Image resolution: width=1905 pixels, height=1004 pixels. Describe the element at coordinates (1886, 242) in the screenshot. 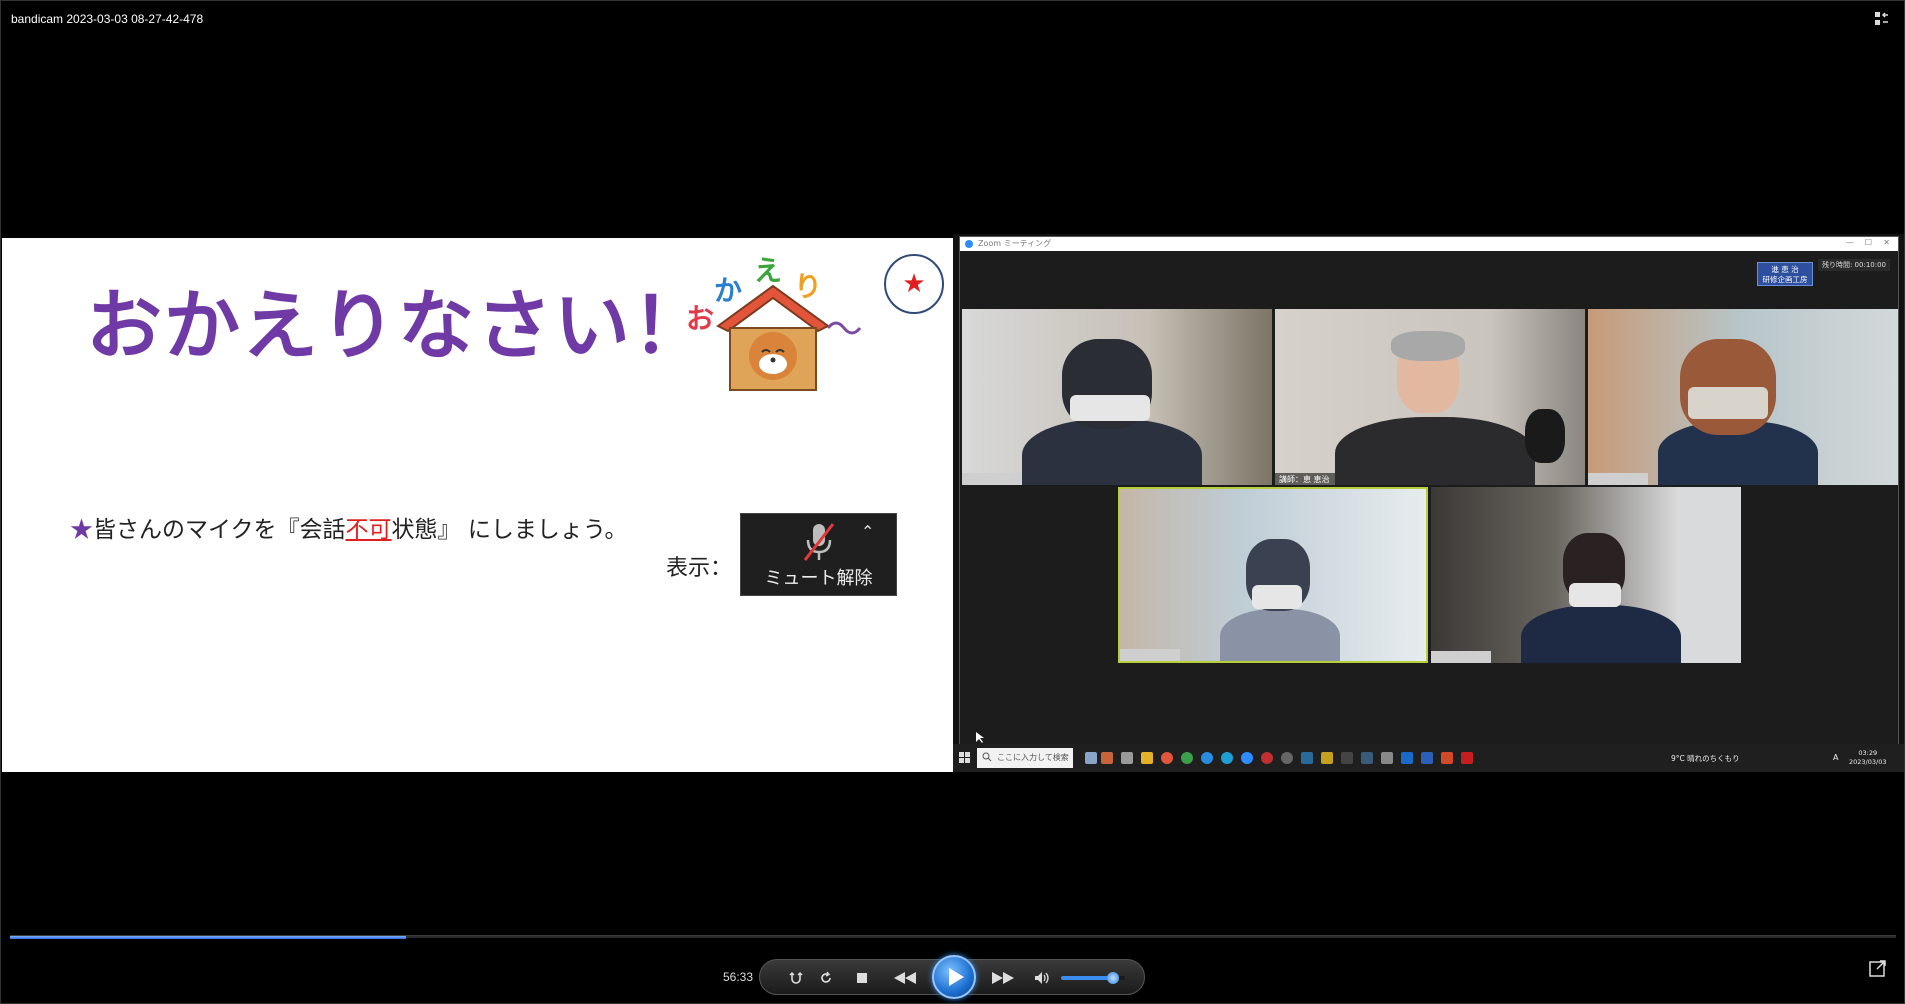

I see `close-icon: ✕` at that location.